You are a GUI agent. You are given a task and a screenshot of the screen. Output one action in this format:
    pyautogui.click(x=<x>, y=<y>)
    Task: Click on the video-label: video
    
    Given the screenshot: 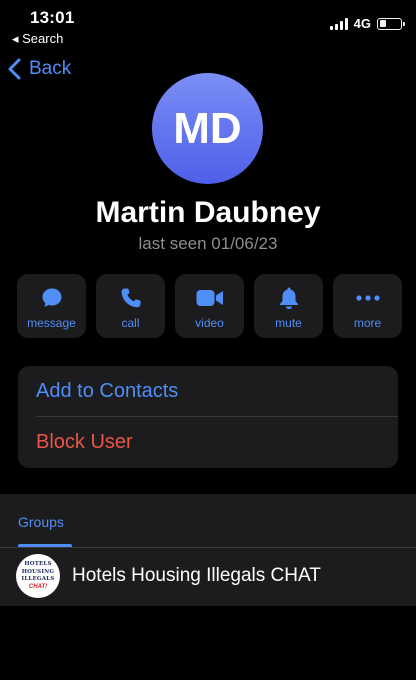 What is the action you would take?
    pyautogui.click(x=209, y=323)
    